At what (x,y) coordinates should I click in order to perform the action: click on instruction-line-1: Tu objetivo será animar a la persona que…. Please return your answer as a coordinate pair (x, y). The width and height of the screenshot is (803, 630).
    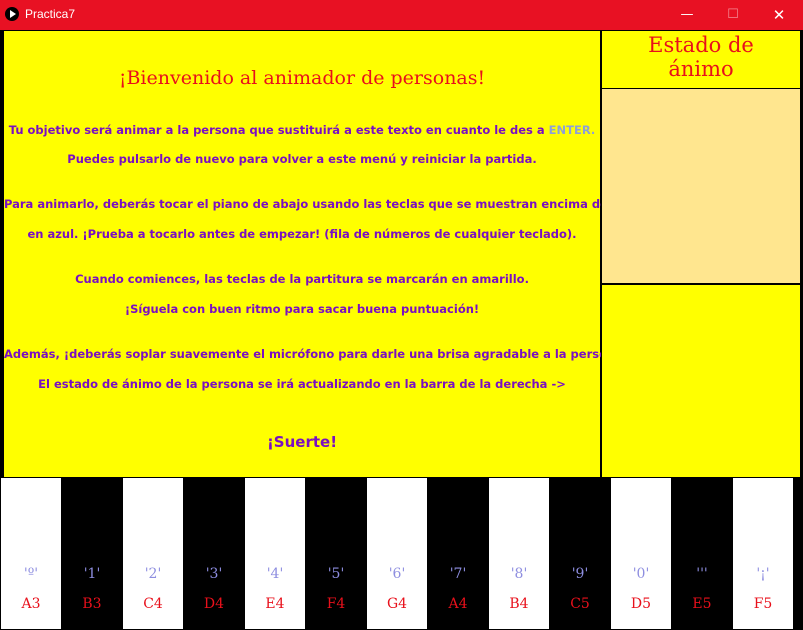
    Looking at the image, I should click on (302, 130).